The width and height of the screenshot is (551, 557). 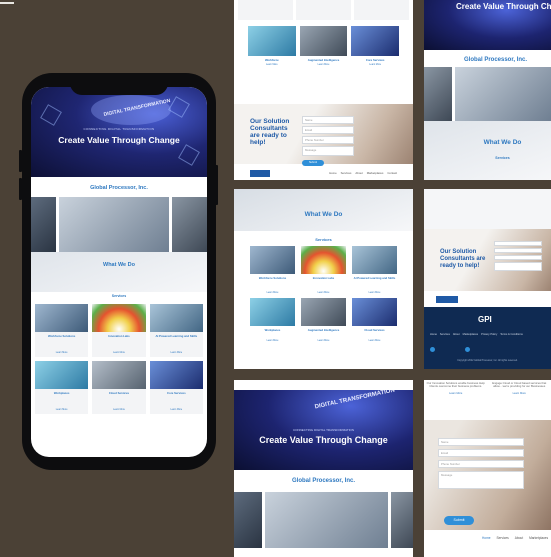 I want to click on footer-link: Services, so click(x=445, y=334).